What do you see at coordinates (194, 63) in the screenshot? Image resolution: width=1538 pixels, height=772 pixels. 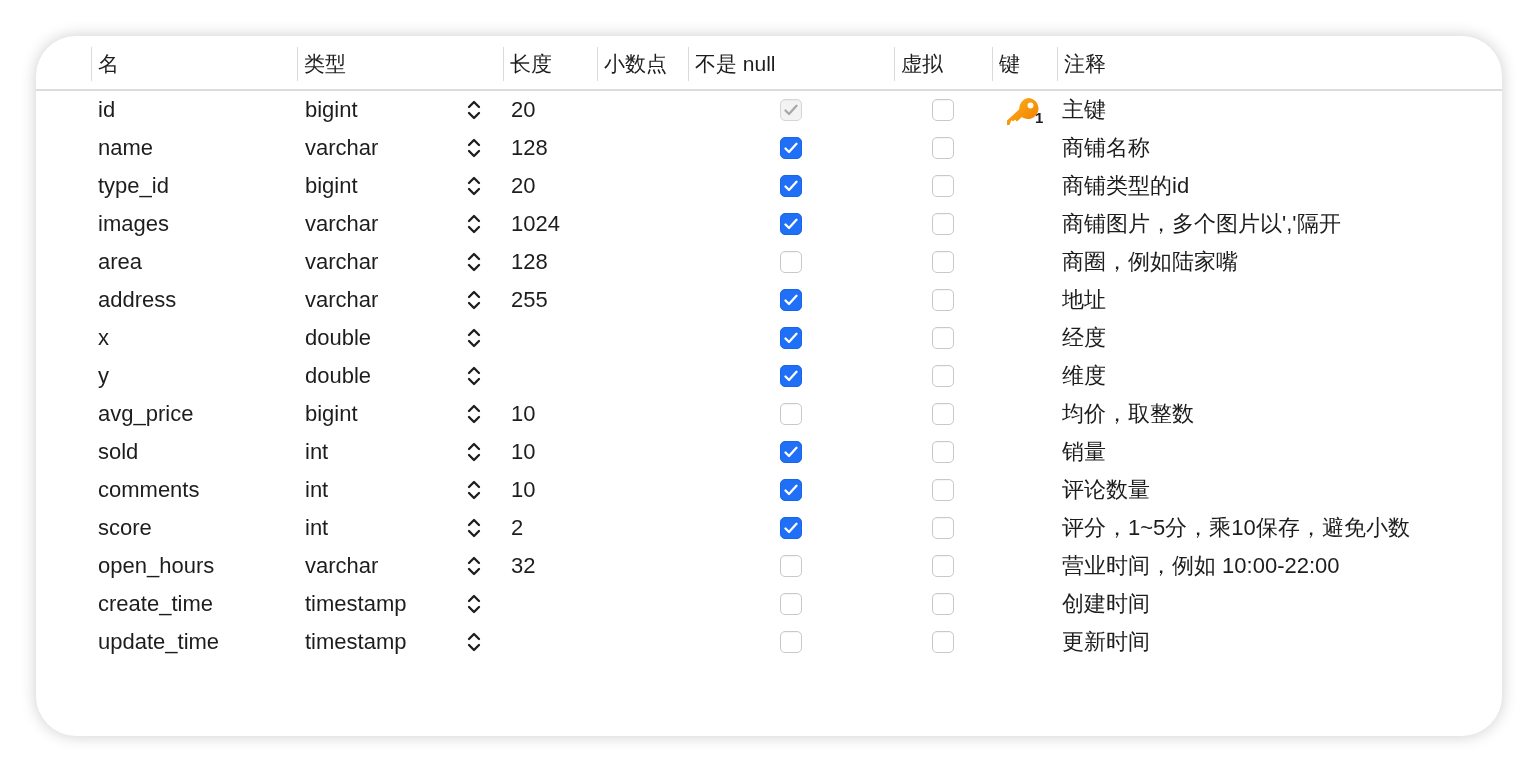 I see `column-header: 名` at bounding box center [194, 63].